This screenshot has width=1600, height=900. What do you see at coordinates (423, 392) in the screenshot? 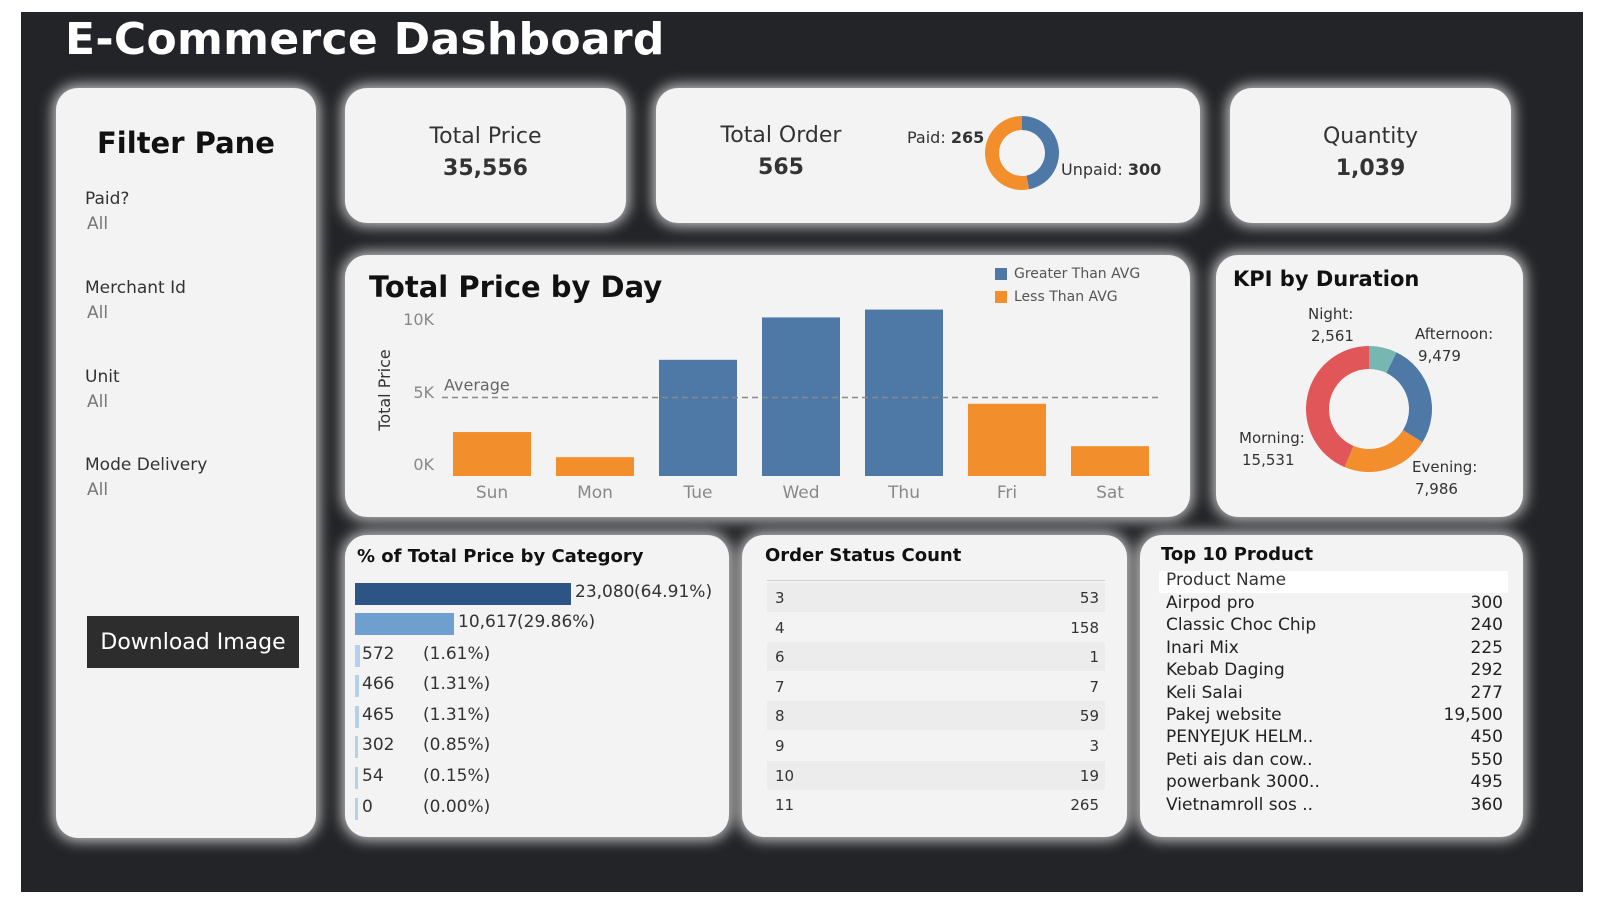
I see `y-tick-label: 5K` at bounding box center [423, 392].